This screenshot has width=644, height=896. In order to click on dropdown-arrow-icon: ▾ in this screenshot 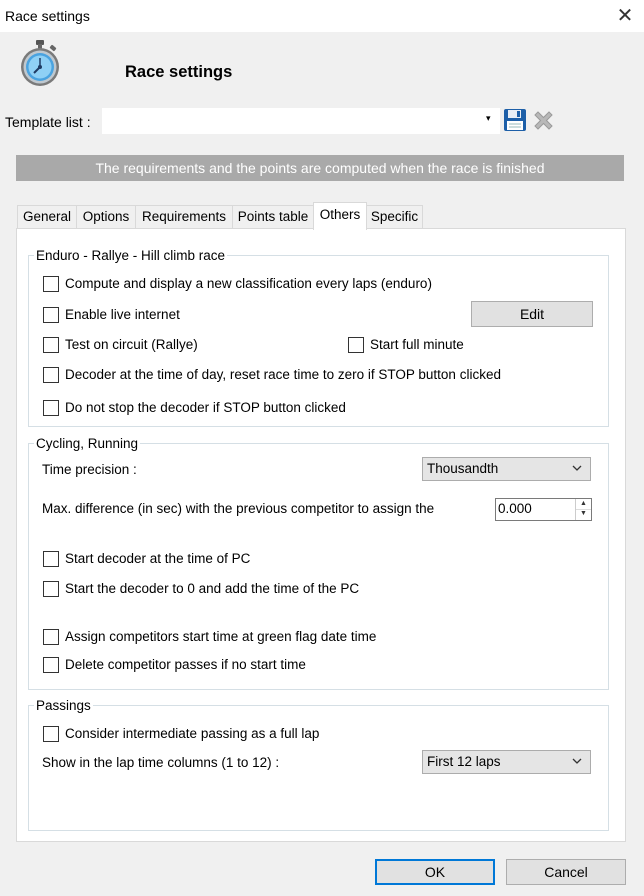, I will do `click(488, 118)`.